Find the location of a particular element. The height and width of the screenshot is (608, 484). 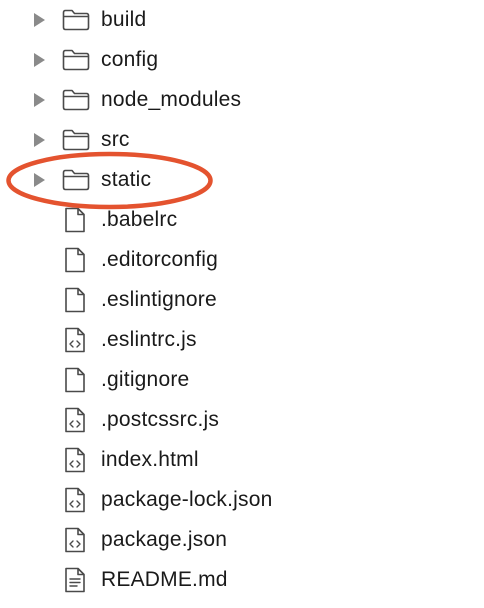

tree-item-node-modules: node_modules is located at coordinates (242, 100).